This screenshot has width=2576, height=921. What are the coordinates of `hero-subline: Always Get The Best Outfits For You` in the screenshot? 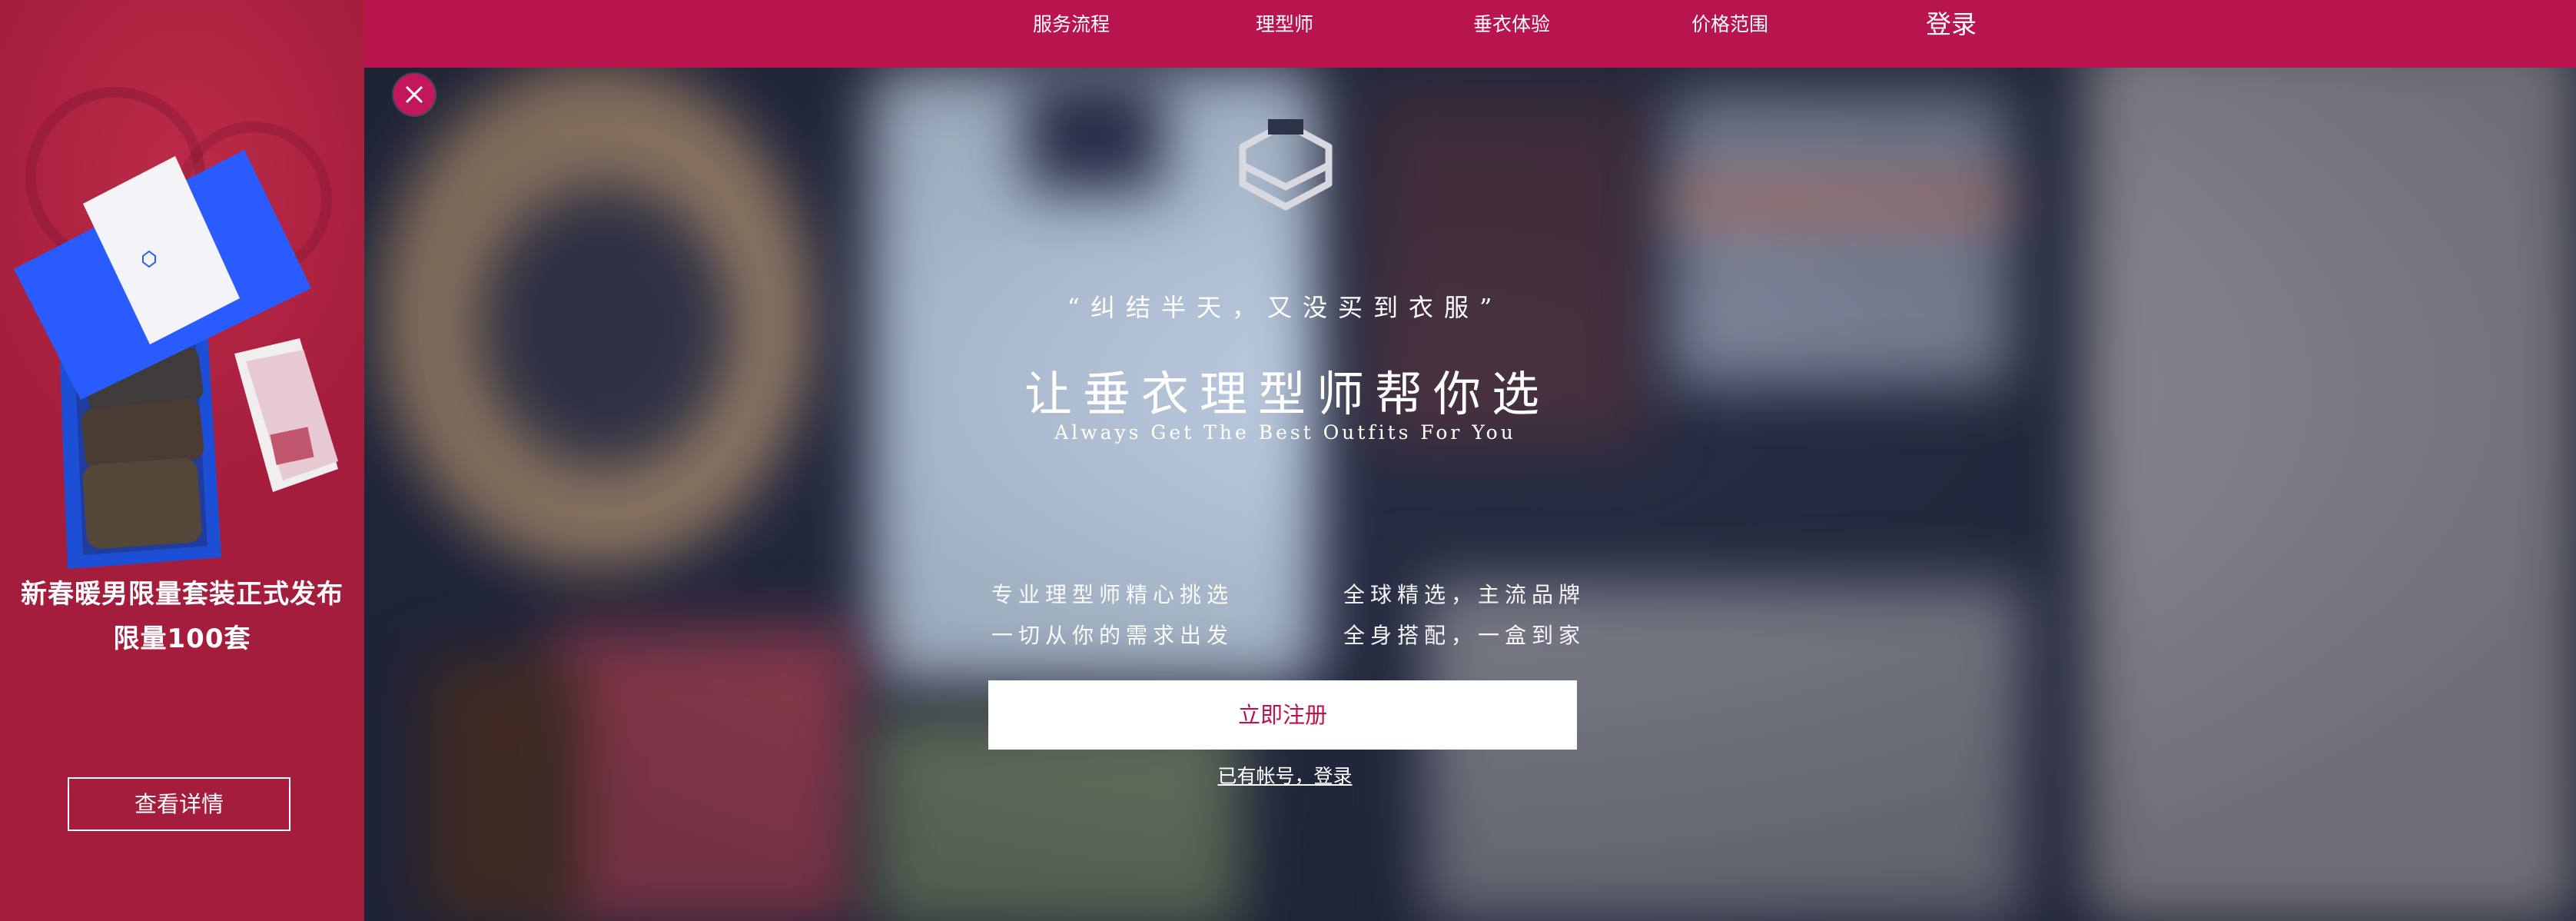 It's located at (1285, 433).